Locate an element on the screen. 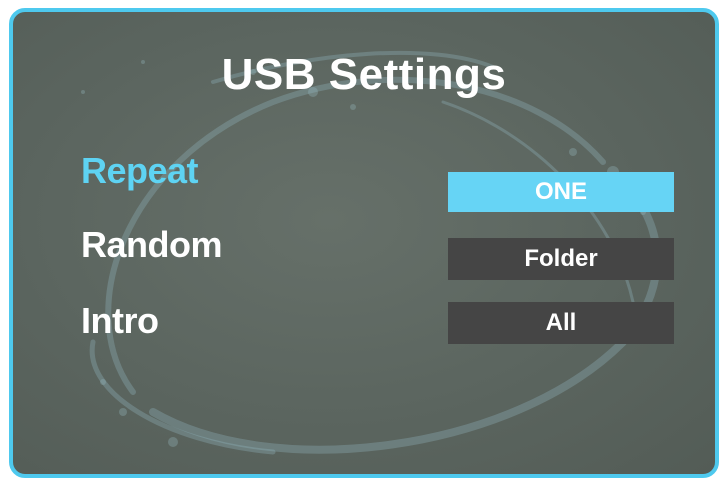  intro-value: All is located at coordinates (561, 322).